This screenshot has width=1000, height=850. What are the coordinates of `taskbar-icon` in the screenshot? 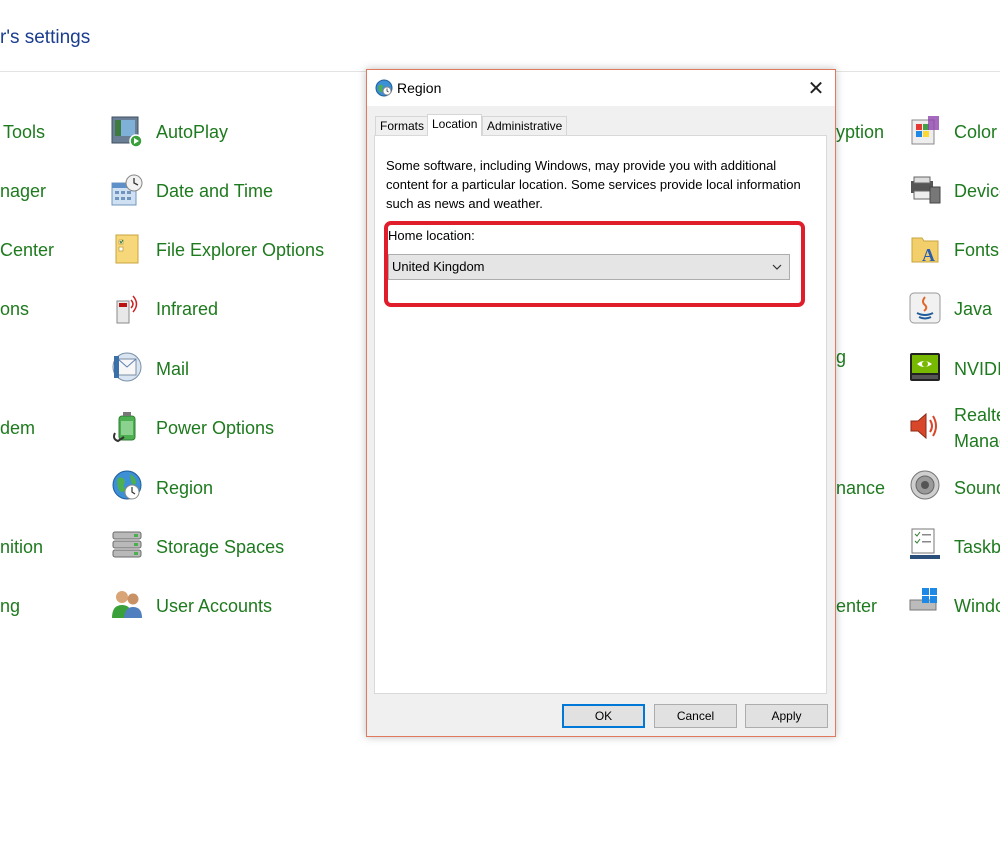 It's located at (925, 544).